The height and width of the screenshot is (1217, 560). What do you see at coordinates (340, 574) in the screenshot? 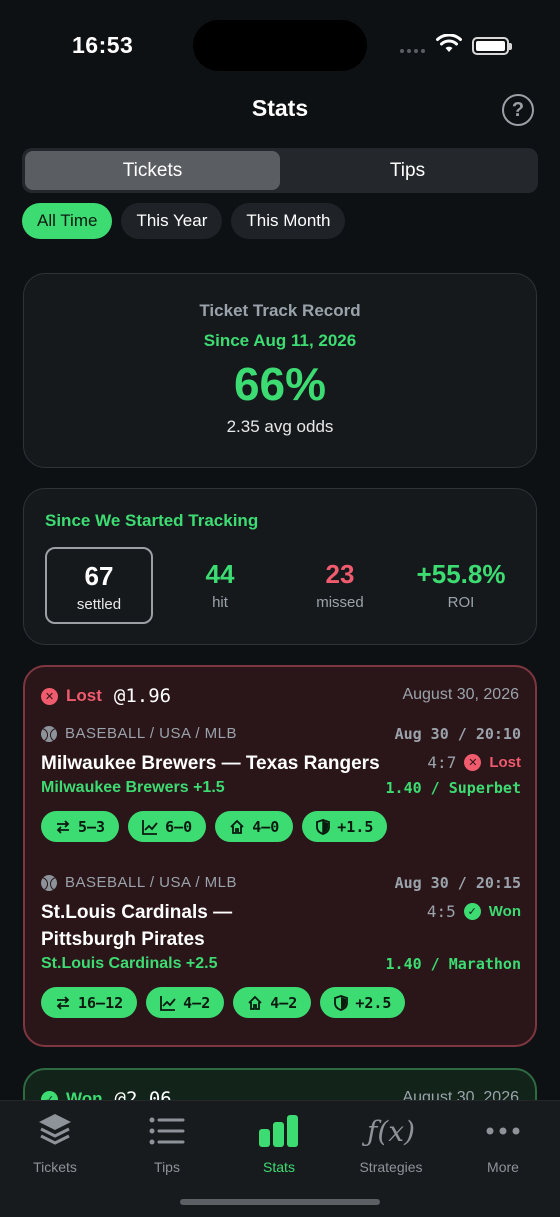
I see `missed-count: 23` at bounding box center [340, 574].